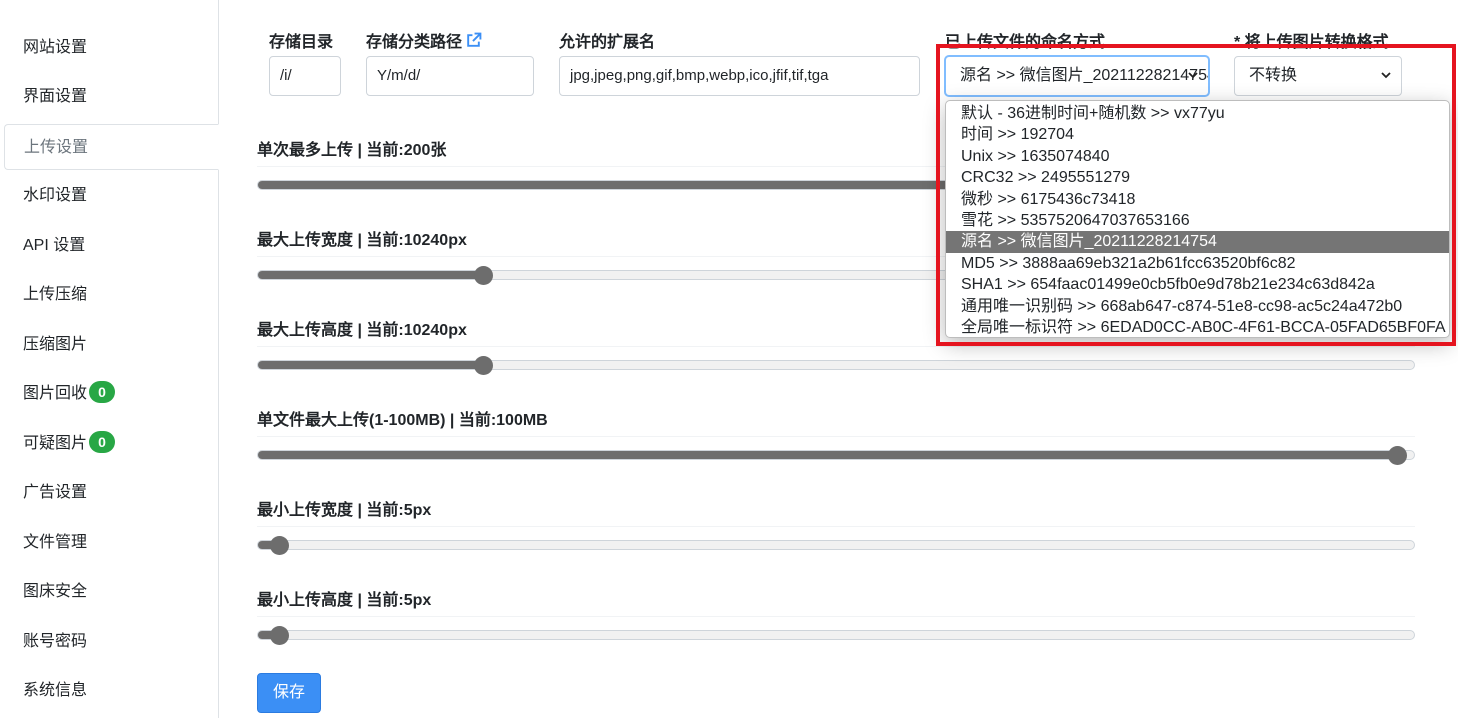 The image size is (1458, 718). What do you see at coordinates (289, 693) in the screenshot?
I see `save-button: 保存` at bounding box center [289, 693].